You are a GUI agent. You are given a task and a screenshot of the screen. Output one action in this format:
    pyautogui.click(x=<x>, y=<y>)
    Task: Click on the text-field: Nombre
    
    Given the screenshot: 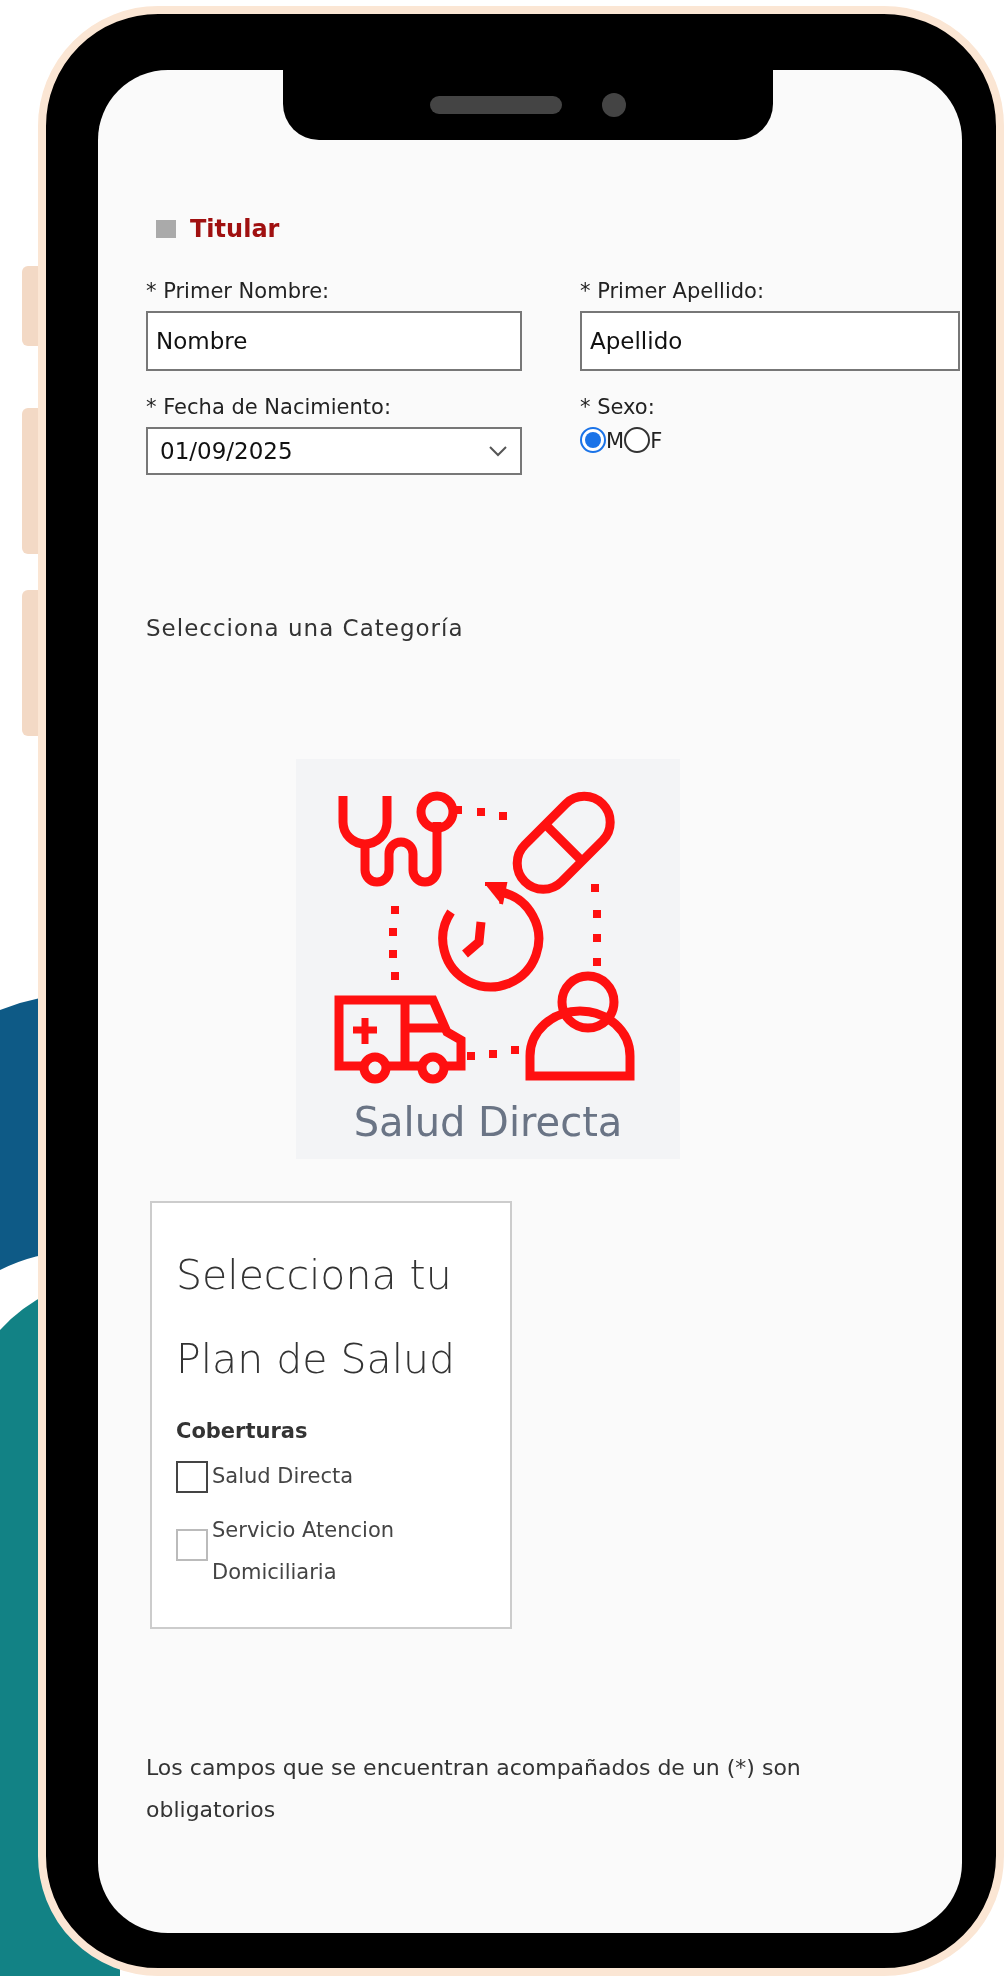 What is the action you would take?
    pyautogui.click(x=334, y=341)
    